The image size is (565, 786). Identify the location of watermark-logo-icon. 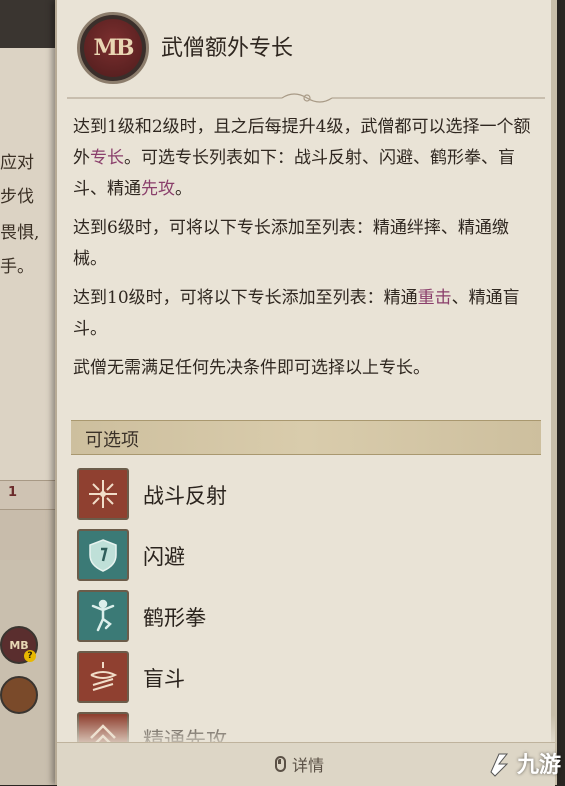
(499, 765).